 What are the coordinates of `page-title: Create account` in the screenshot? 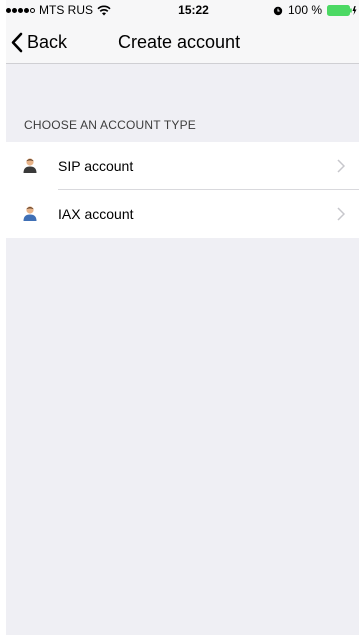 It's located at (179, 42).